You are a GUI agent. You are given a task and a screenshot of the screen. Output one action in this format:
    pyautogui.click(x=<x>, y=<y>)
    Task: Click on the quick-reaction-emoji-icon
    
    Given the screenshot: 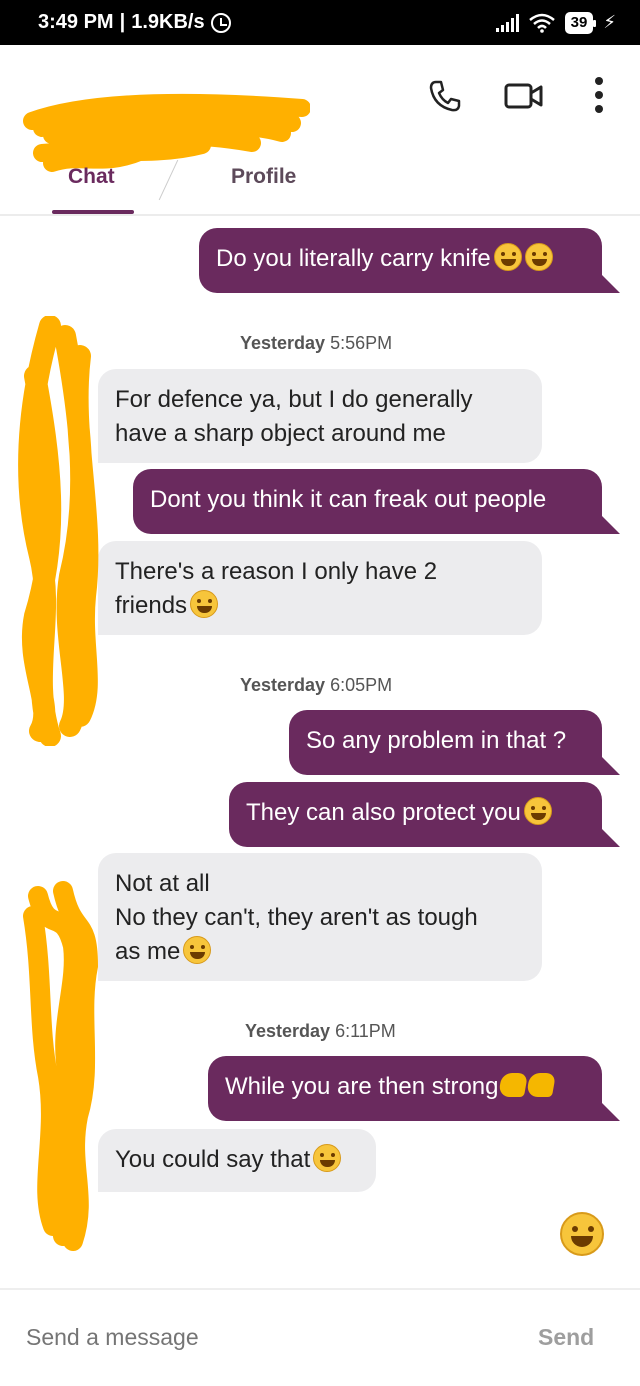 What is the action you would take?
    pyautogui.click(x=582, y=1234)
    